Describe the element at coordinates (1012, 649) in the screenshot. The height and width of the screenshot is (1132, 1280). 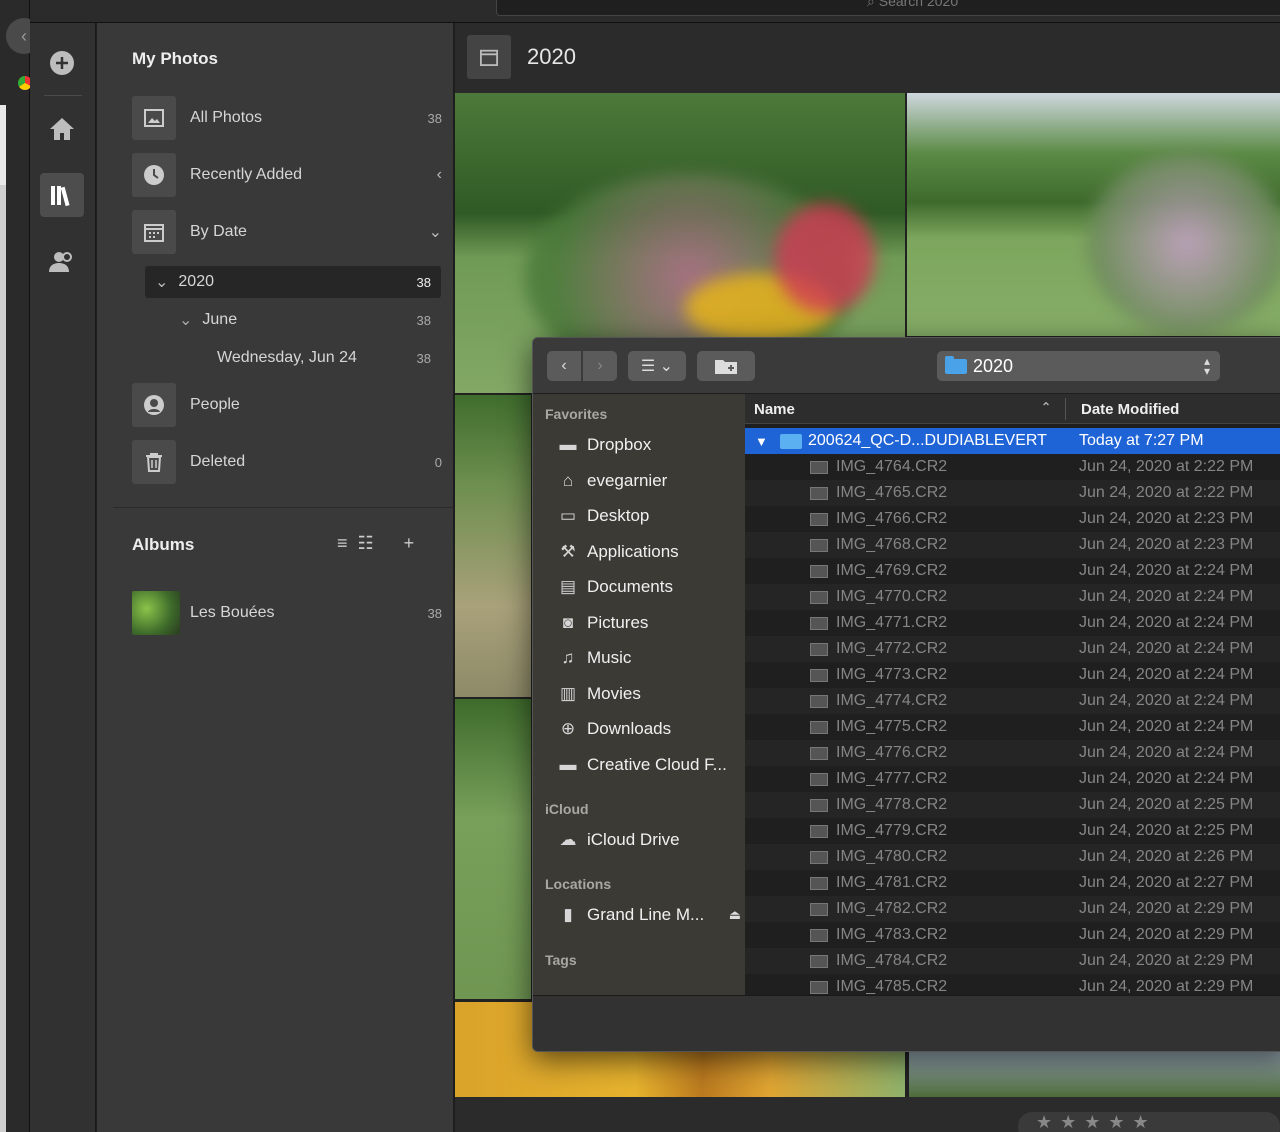
I see `file-row: IMG_4772.CR2 Jun 24, 2020 at 2:24 PM` at that location.